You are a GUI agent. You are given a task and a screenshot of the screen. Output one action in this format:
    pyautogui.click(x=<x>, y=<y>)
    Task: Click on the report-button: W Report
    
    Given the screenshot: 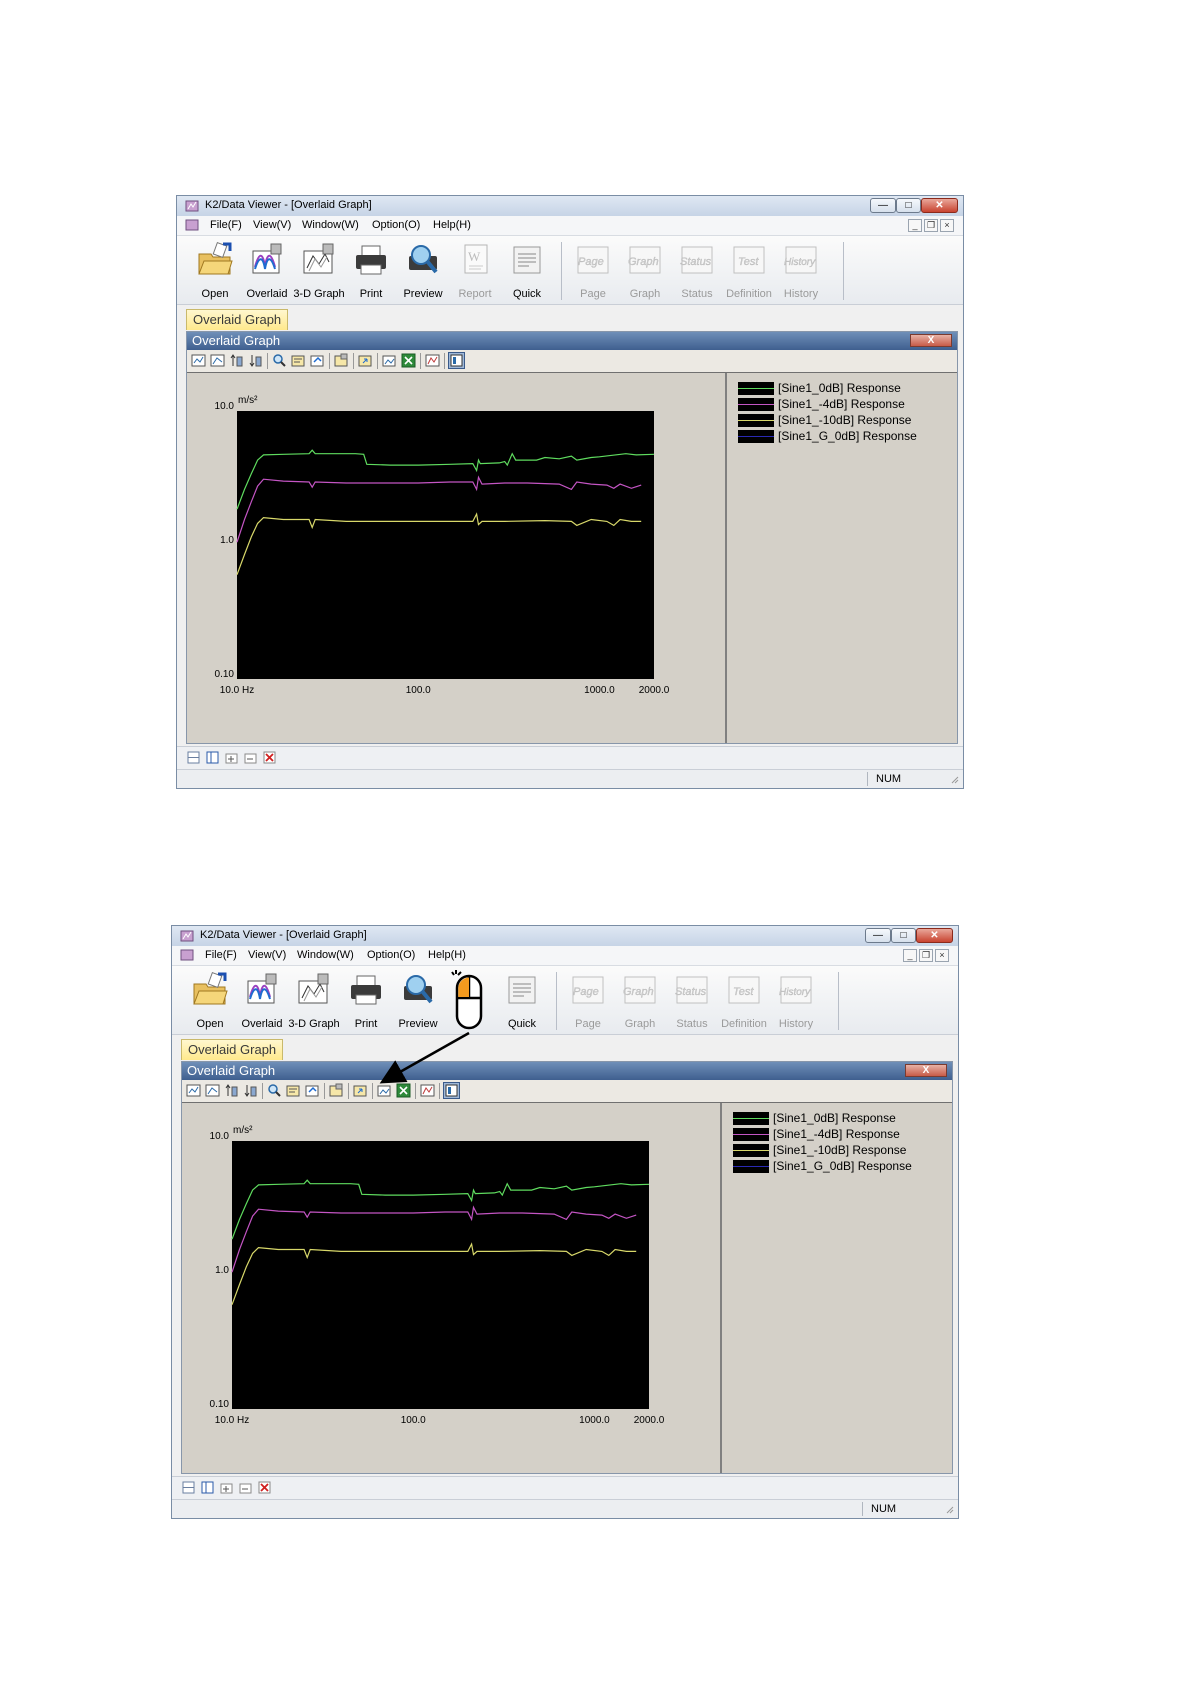 What is the action you would take?
    pyautogui.click(x=475, y=270)
    